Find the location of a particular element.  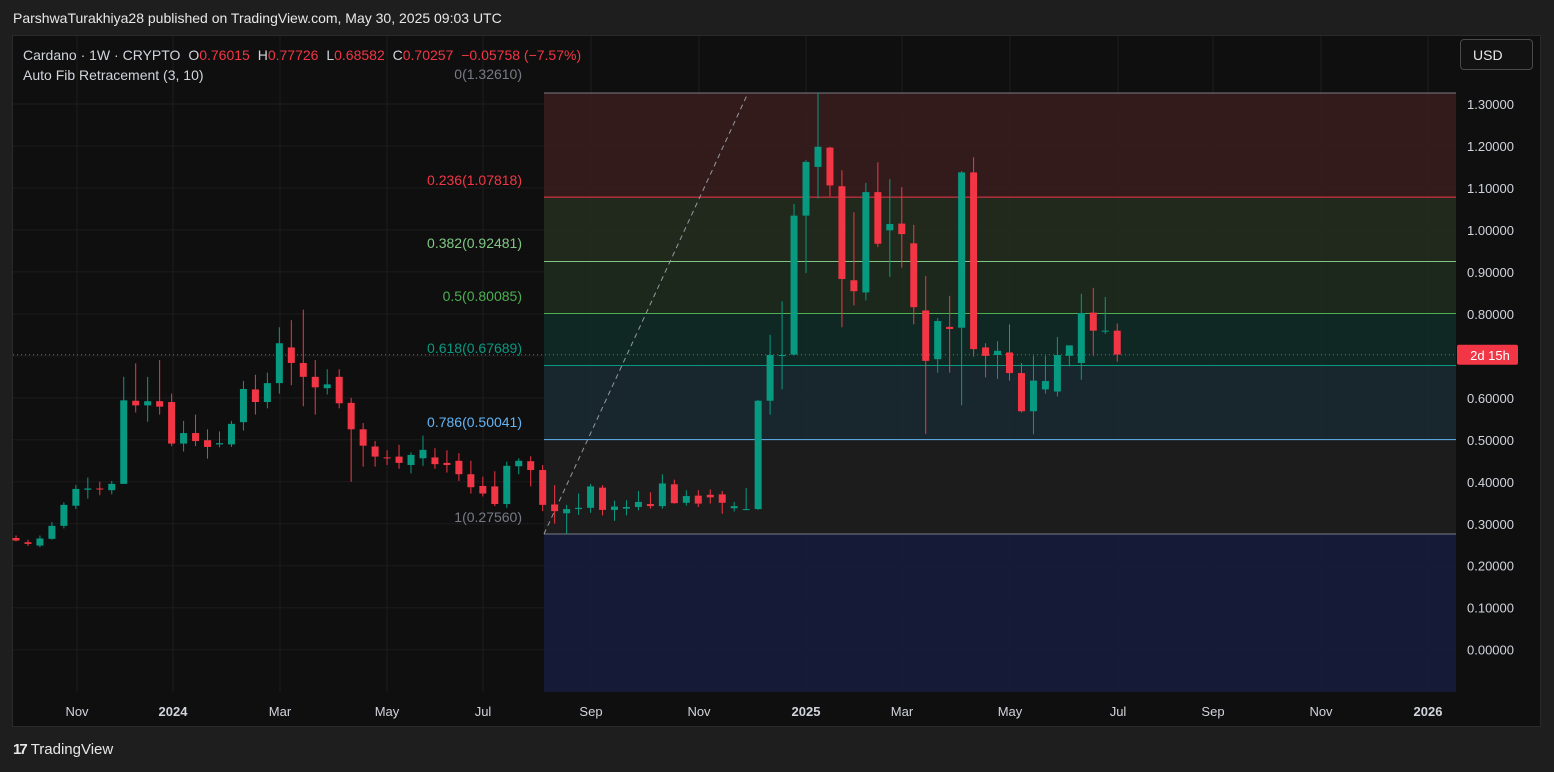

currency-button: USD is located at coordinates (1496, 54).